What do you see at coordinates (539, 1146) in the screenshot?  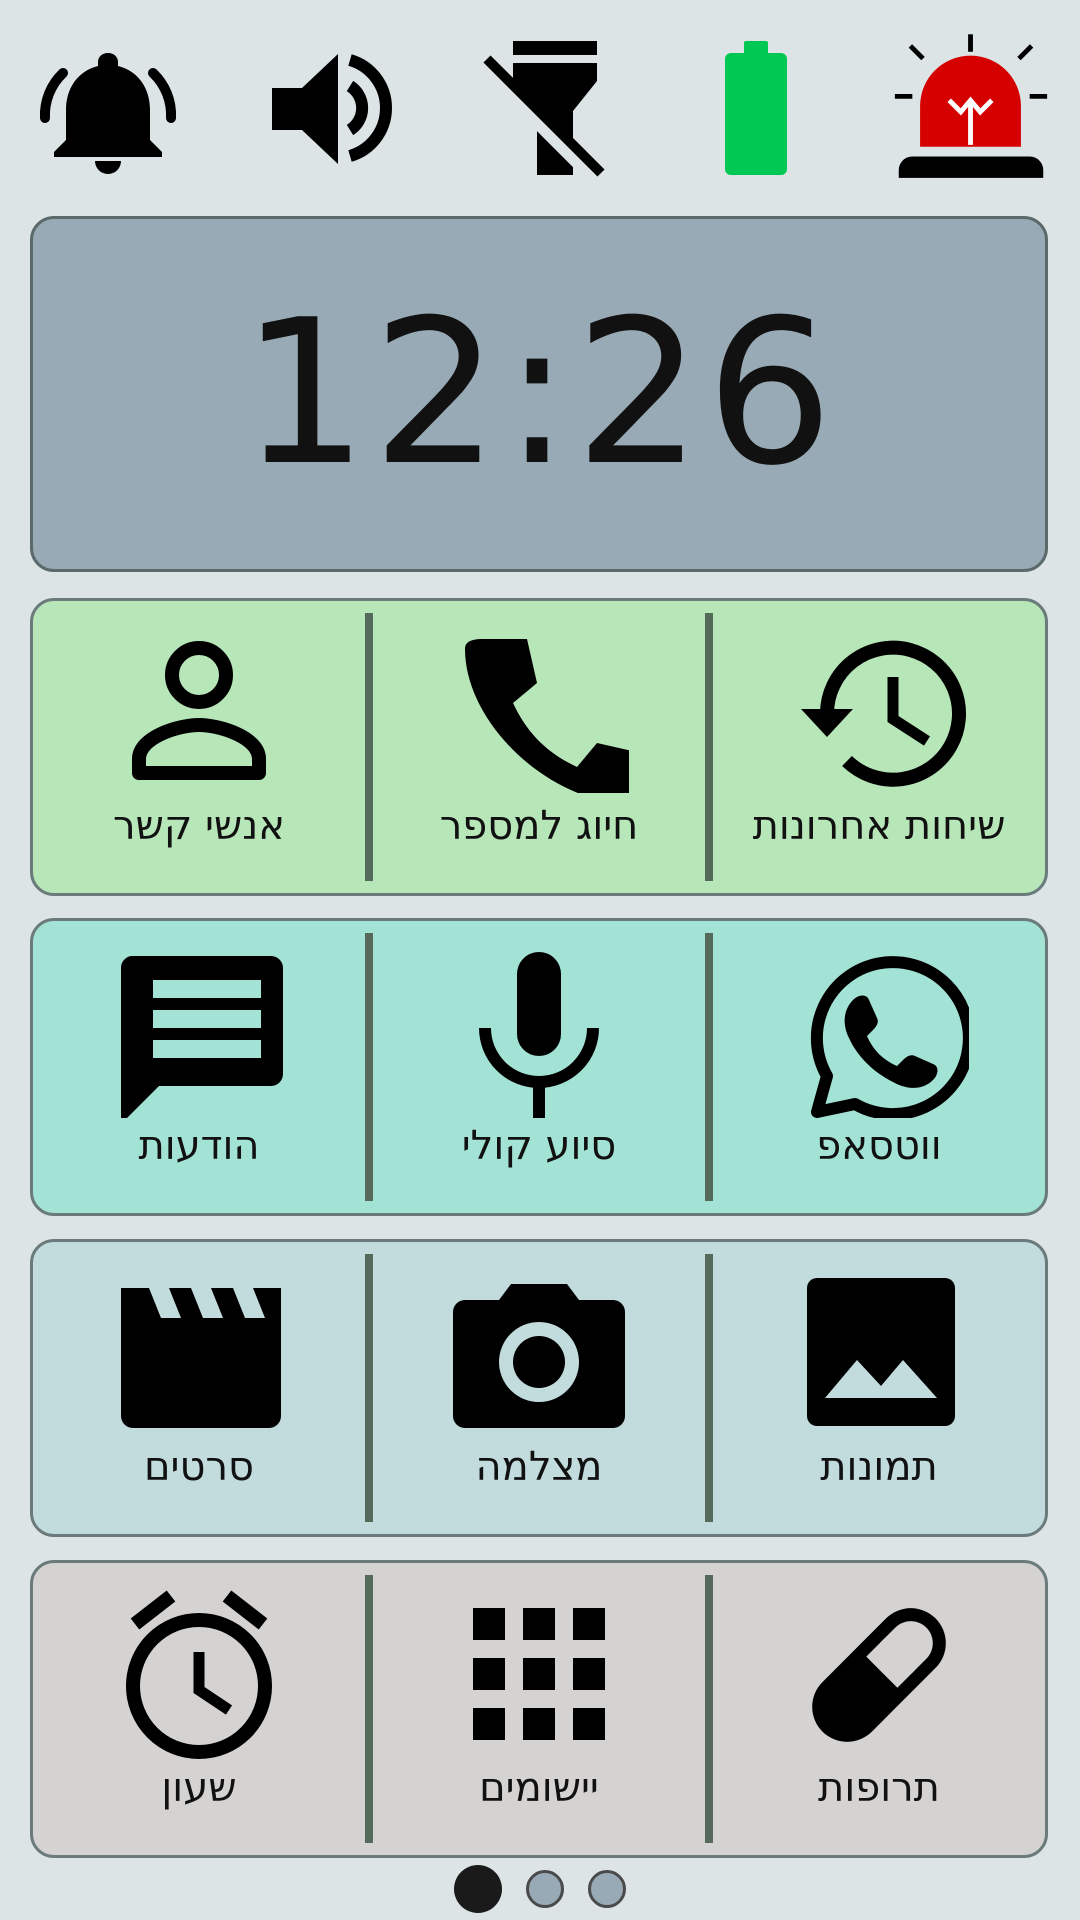 I see `tile-label: סיוע קולי` at bounding box center [539, 1146].